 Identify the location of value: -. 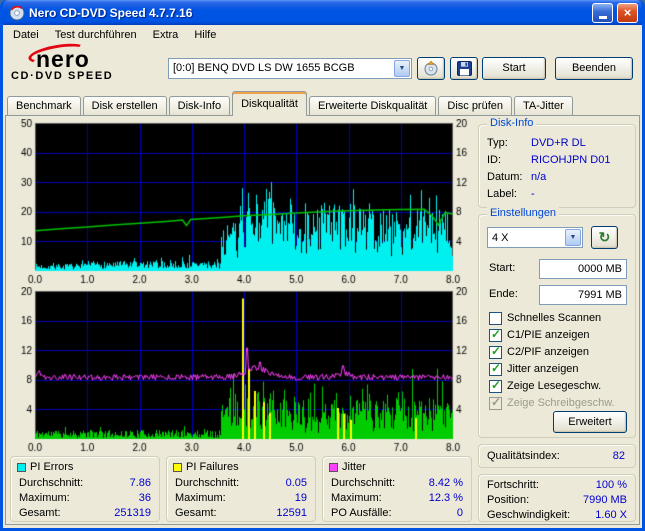
(533, 194).